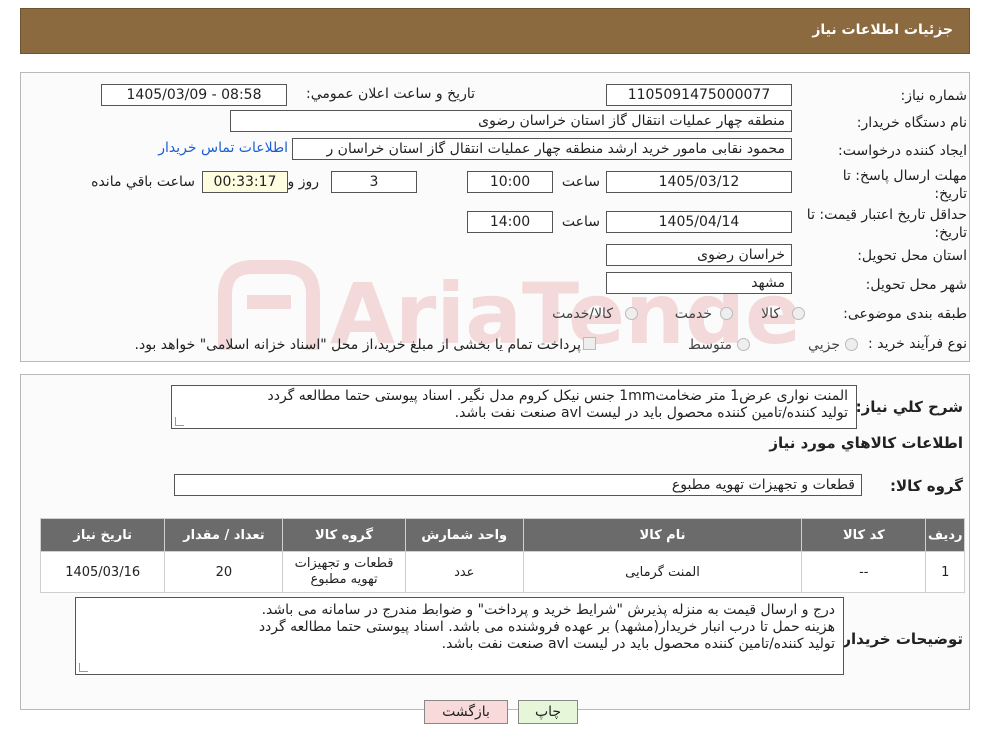  What do you see at coordinates (945, 535) in the screenshot?
I see `col-row: رديف` at bounding box center [945, 535].